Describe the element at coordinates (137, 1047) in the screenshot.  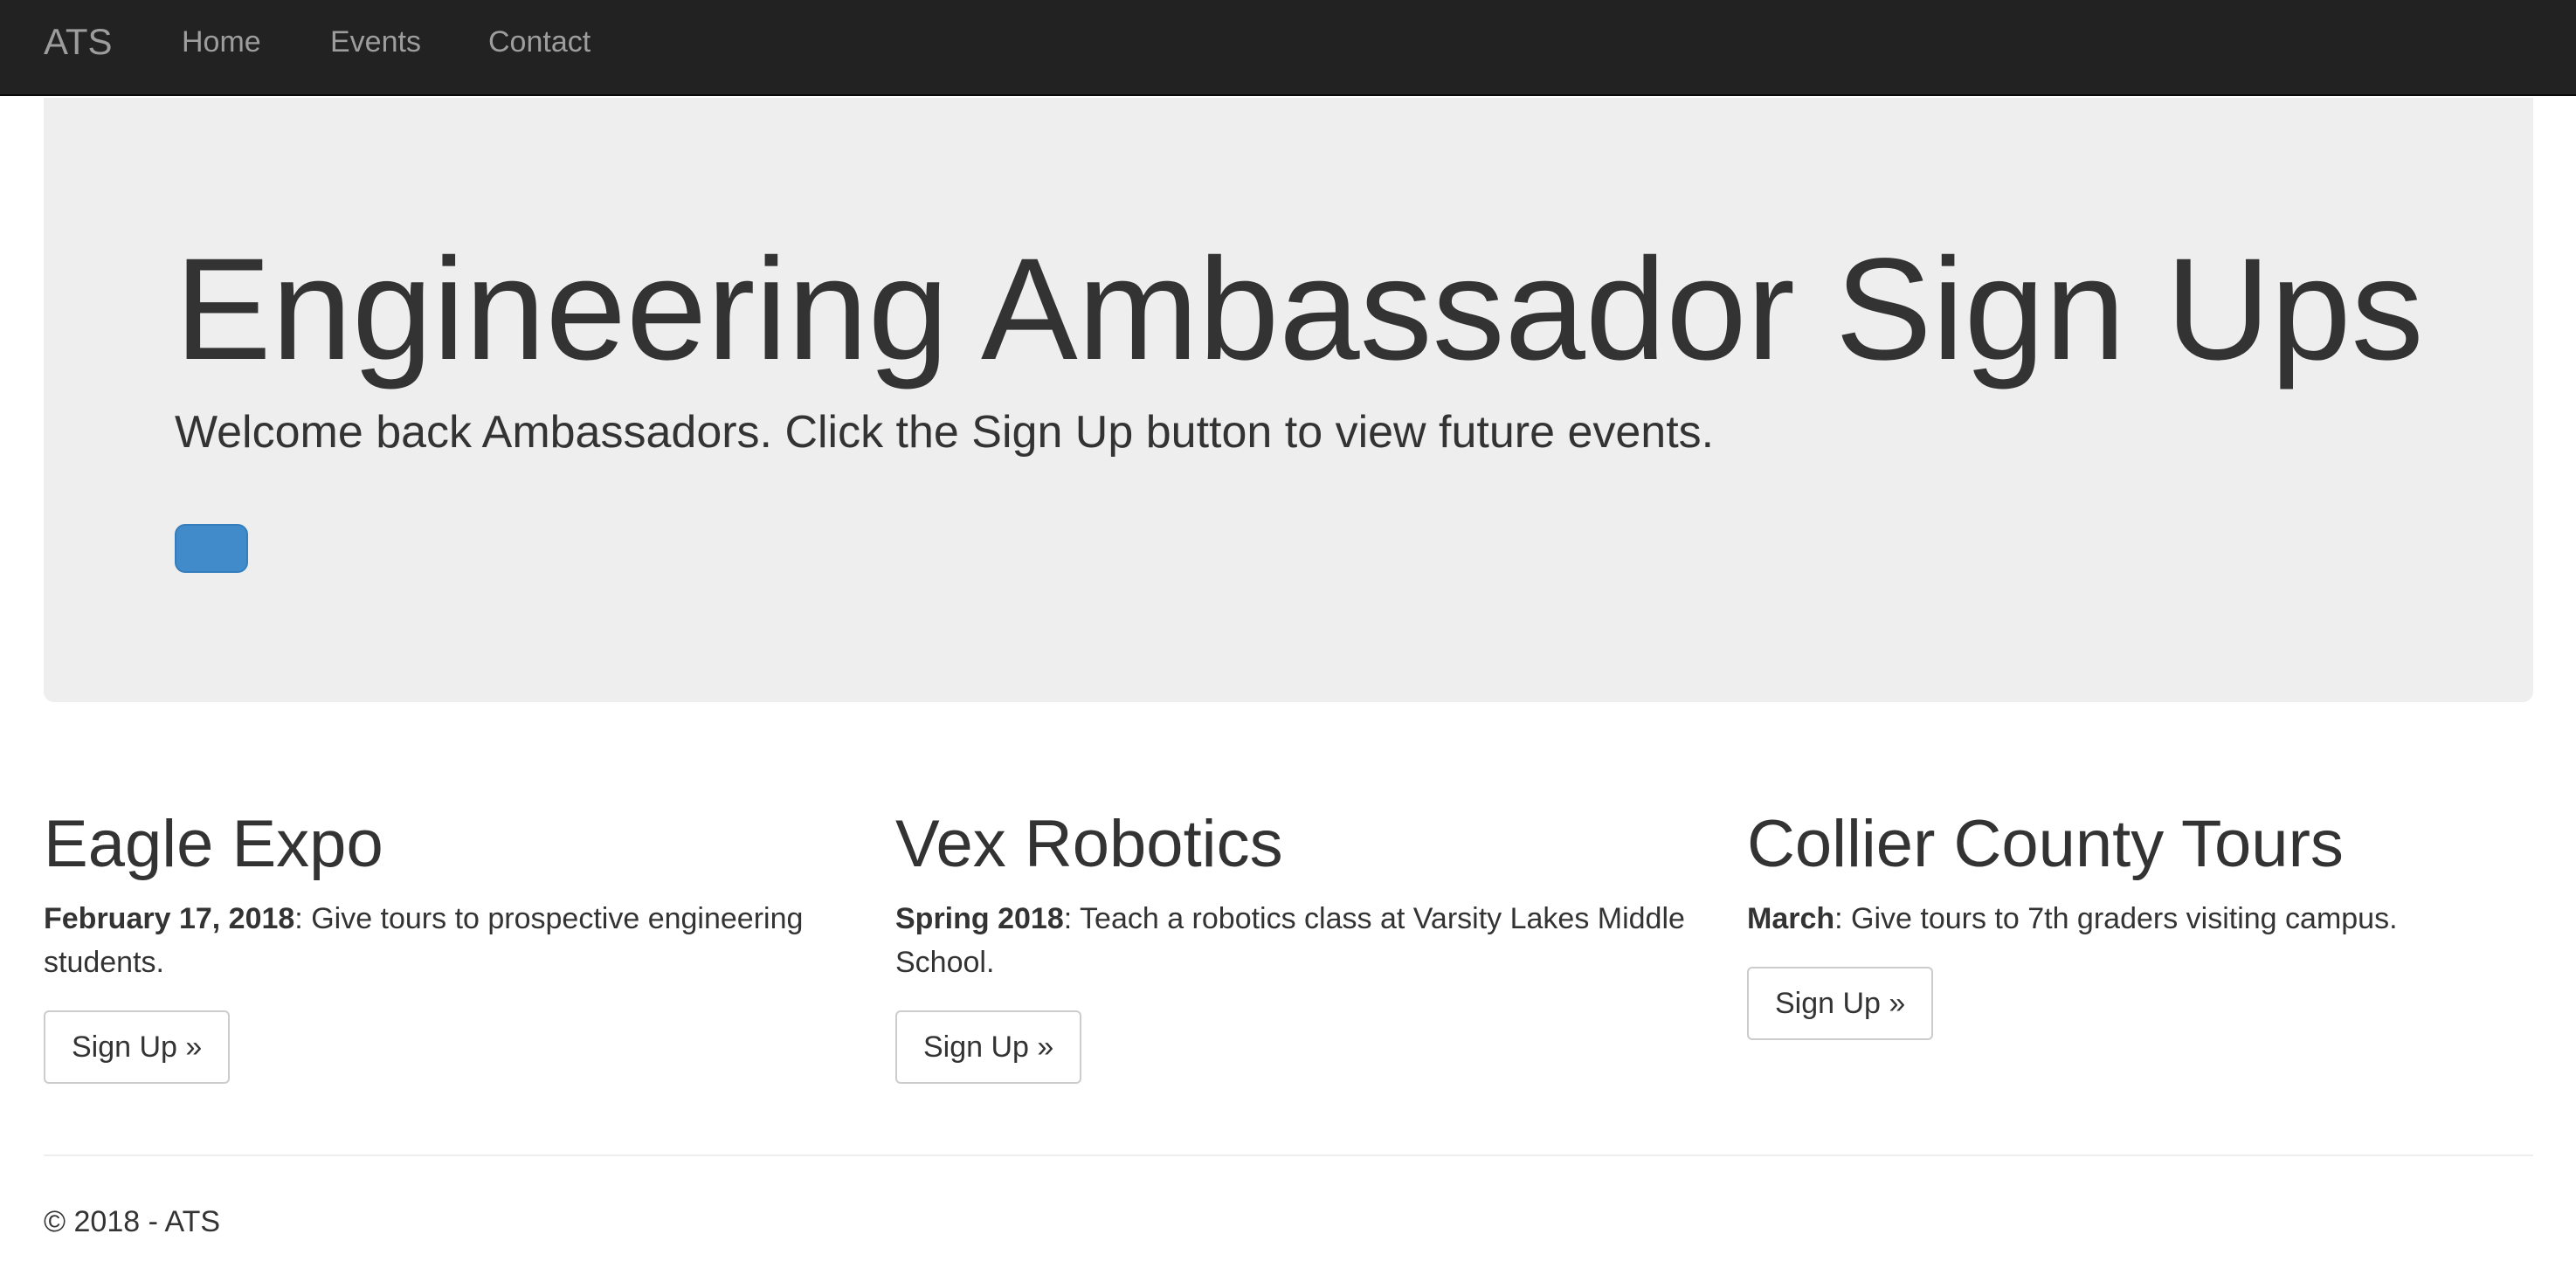
I see `sign-up-button-eagle-expo: Sign Up »` at that location.